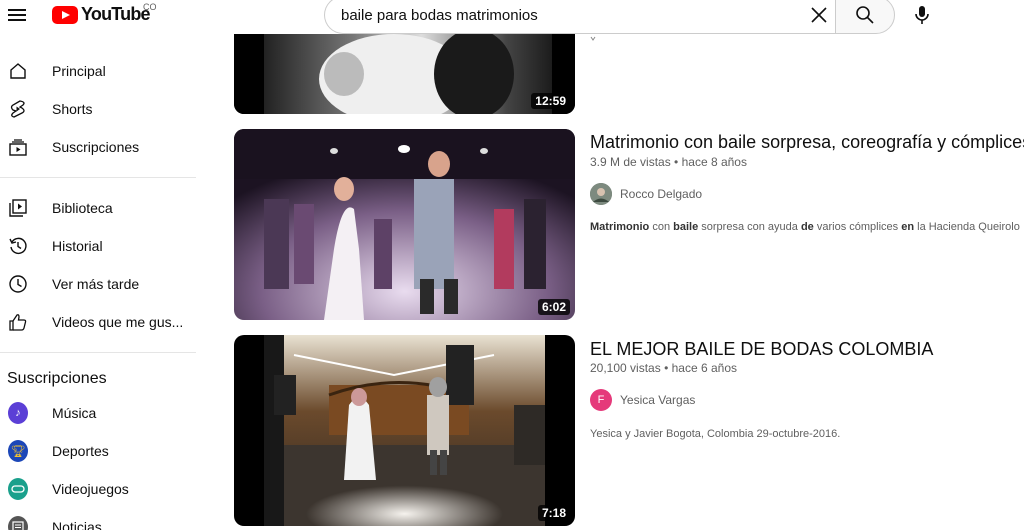 The height and width of the screenshot is (530, 1024). I want to click on sidebar-item-library: Biblioteca, so click(100, 208).